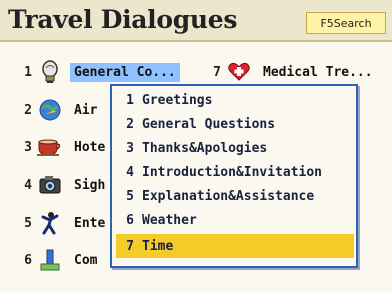 The width and height of the screenshot is (392, 292). Describe the element at coordinates (205, 148) in the screenshot. I see `menu-item-label: Thanks&Apologies` at that location.